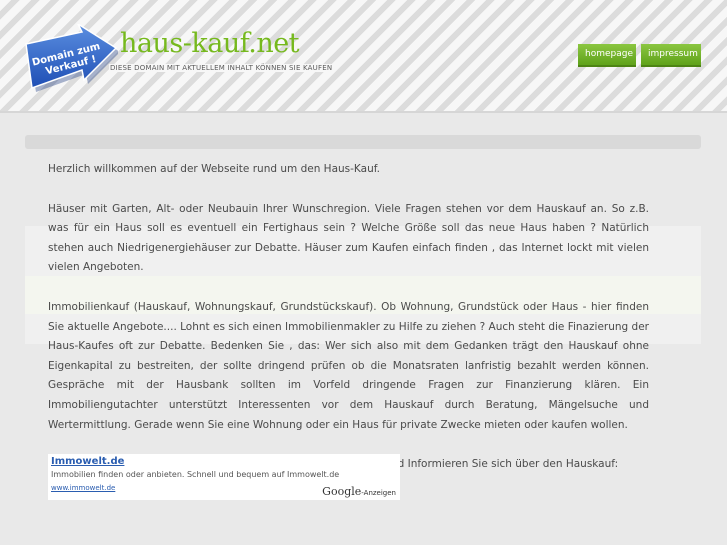 Image resolution: width=727 pixels, height=545 pixels. Describe the element at coordinates (363, 112) in the screenshot. I see `header-divider` at that location.